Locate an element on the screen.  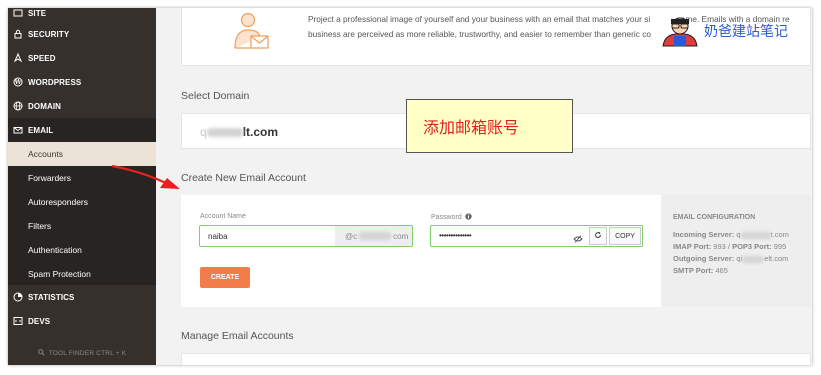
watermark: 奶爸建站笔记 is located at coordinates (724, 31).